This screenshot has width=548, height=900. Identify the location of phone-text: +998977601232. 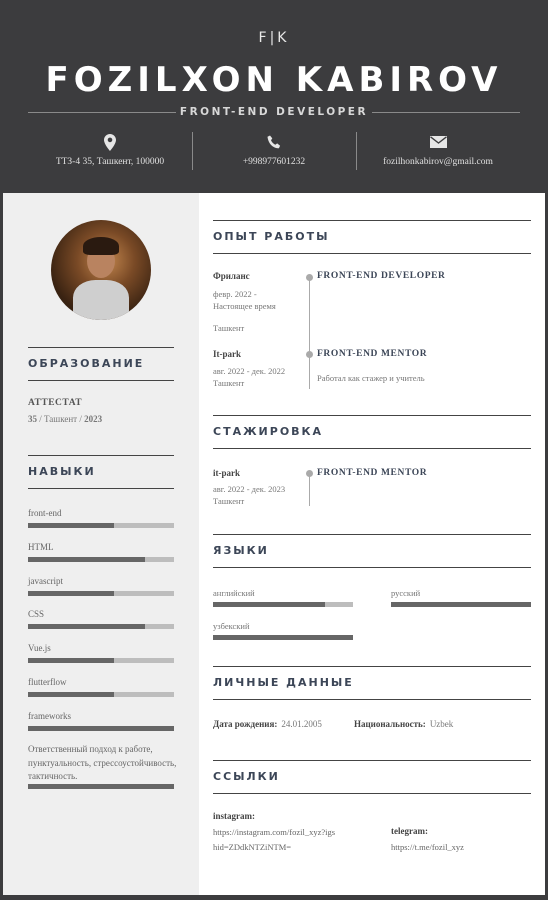
(274, 162).